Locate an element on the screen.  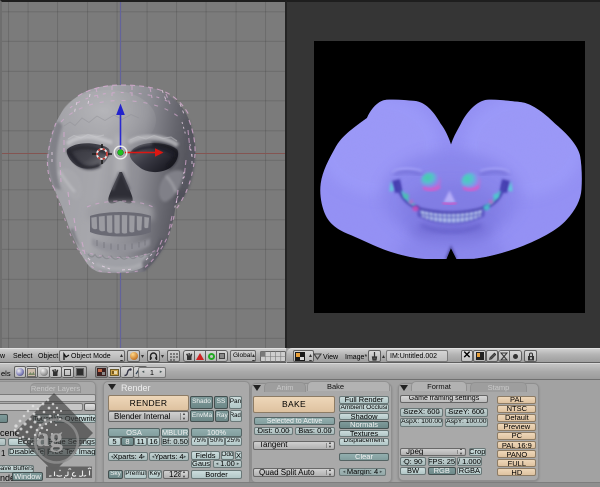
svg-text: ag is located at coordinates (50, 437).